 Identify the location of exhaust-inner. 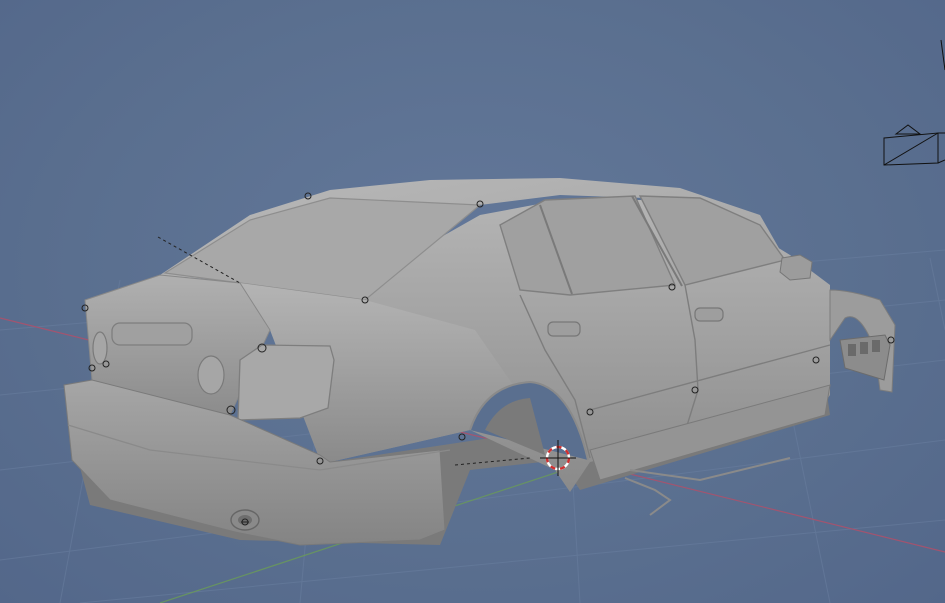
(245, 520).